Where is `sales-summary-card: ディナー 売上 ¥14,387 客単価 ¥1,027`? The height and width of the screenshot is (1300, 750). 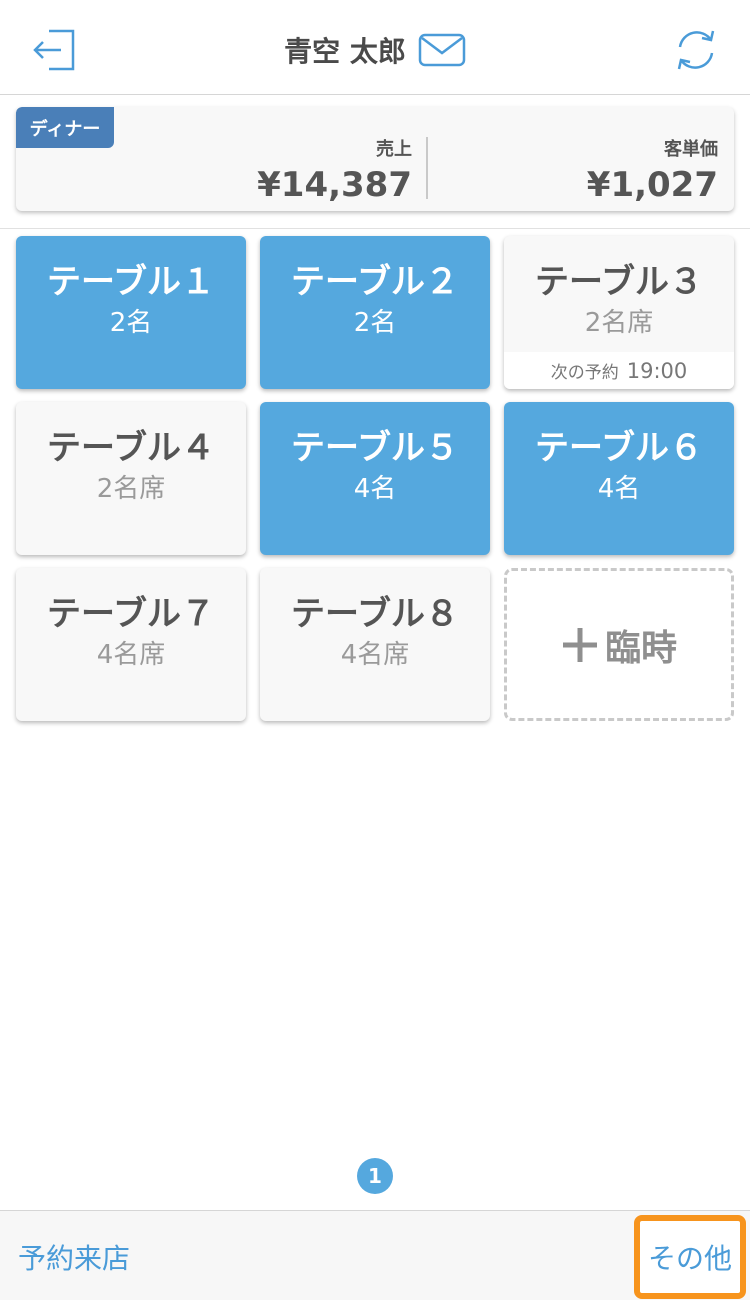 sales-summary-card: ディナー 売上 ¥14,387 客単価 ¥1,027 is located at coordinates (375, 159).